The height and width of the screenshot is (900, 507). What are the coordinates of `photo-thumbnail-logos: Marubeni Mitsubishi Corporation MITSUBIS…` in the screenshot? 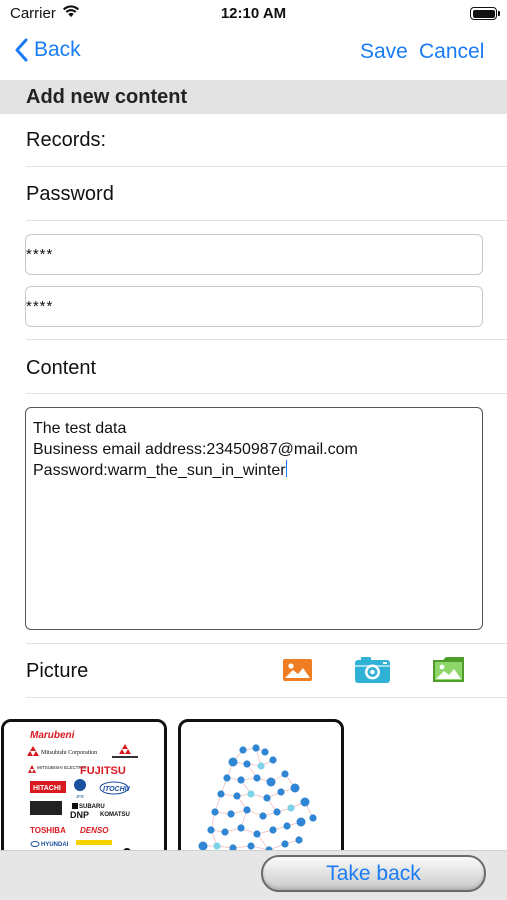 It's located at (84, 794).